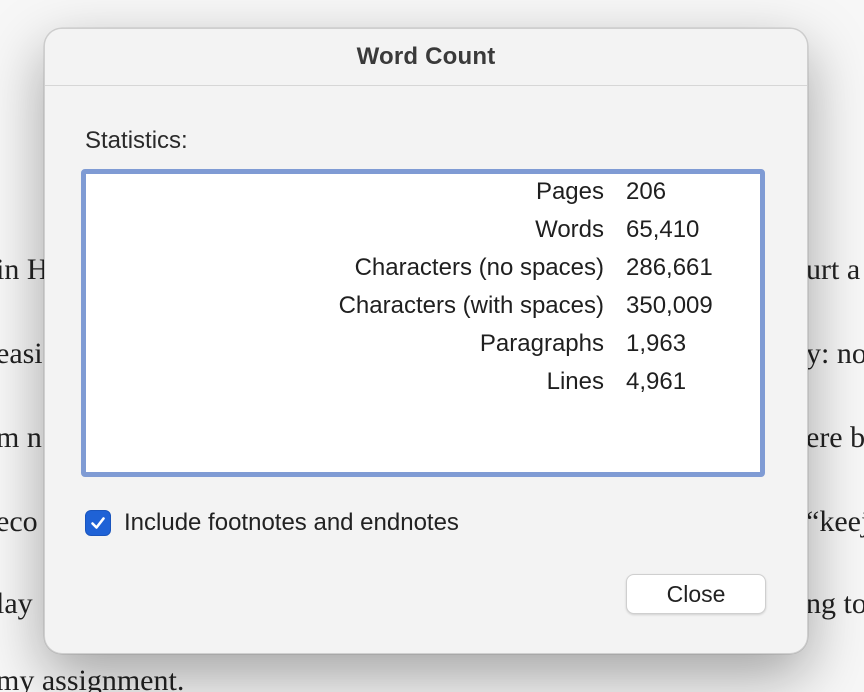 Image resolution: width=864 pixels, height=692 pixels. I want to click on statistics-label: Statistics:, so click(136, 140).